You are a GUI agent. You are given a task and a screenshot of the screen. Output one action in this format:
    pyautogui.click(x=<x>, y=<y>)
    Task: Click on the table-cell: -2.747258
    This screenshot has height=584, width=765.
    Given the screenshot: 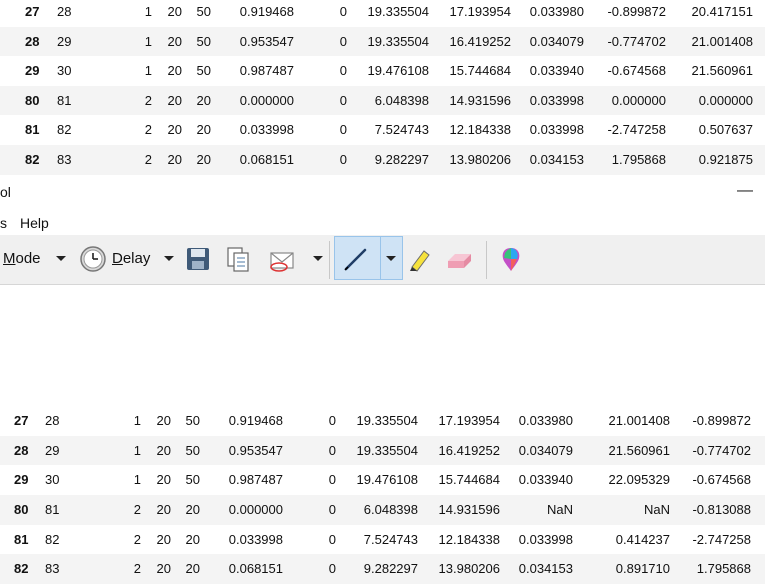 What is the action you would take?
    pyautogui.click(x=721, y=539)
    